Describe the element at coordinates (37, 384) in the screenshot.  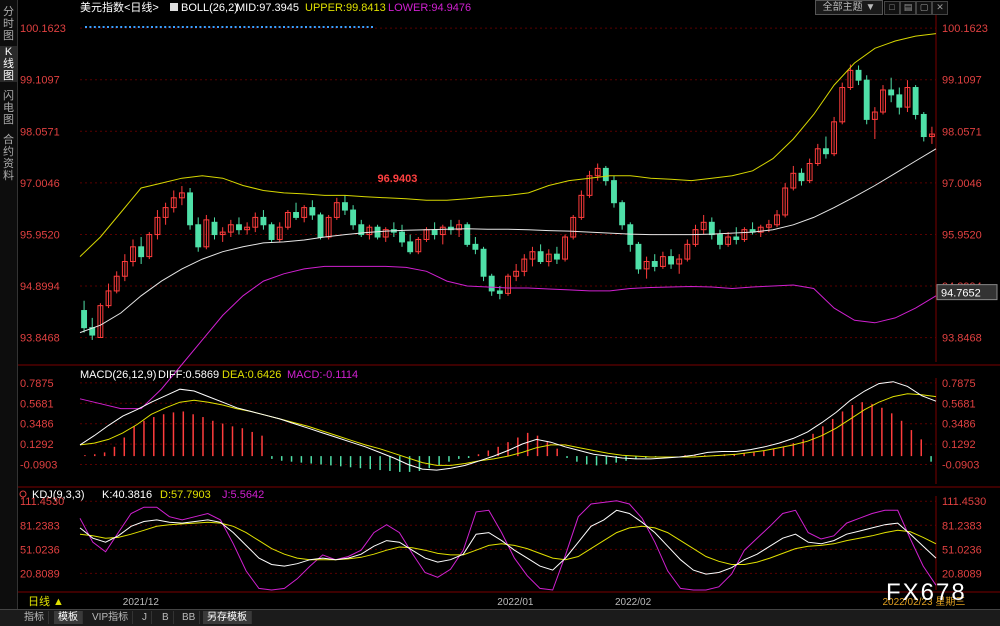
I see `y-tick-label-left: 0.7875` at that location.